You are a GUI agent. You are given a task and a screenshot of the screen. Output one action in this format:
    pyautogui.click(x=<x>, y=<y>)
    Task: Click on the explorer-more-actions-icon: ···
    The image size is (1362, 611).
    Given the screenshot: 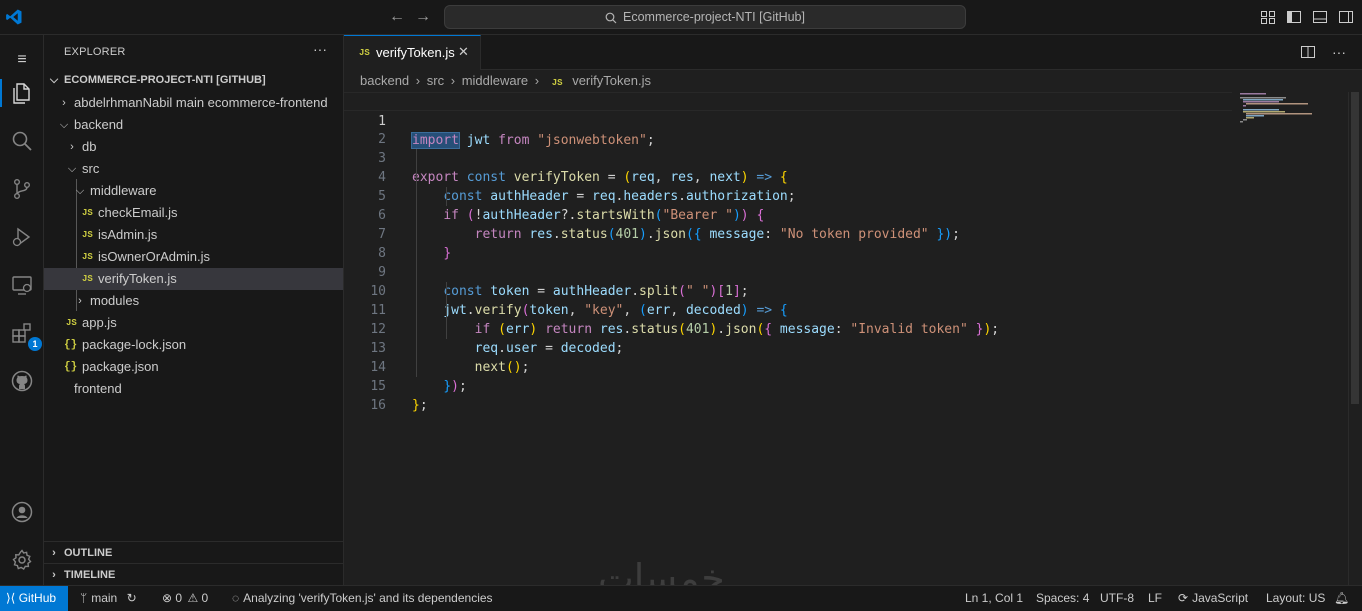 What is the action you would take?
    pyautogui.click(x=320, y=49)
    